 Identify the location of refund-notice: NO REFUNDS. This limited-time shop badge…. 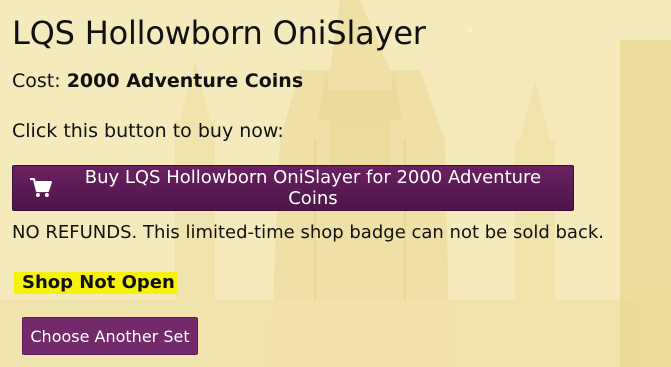
(308, 232).